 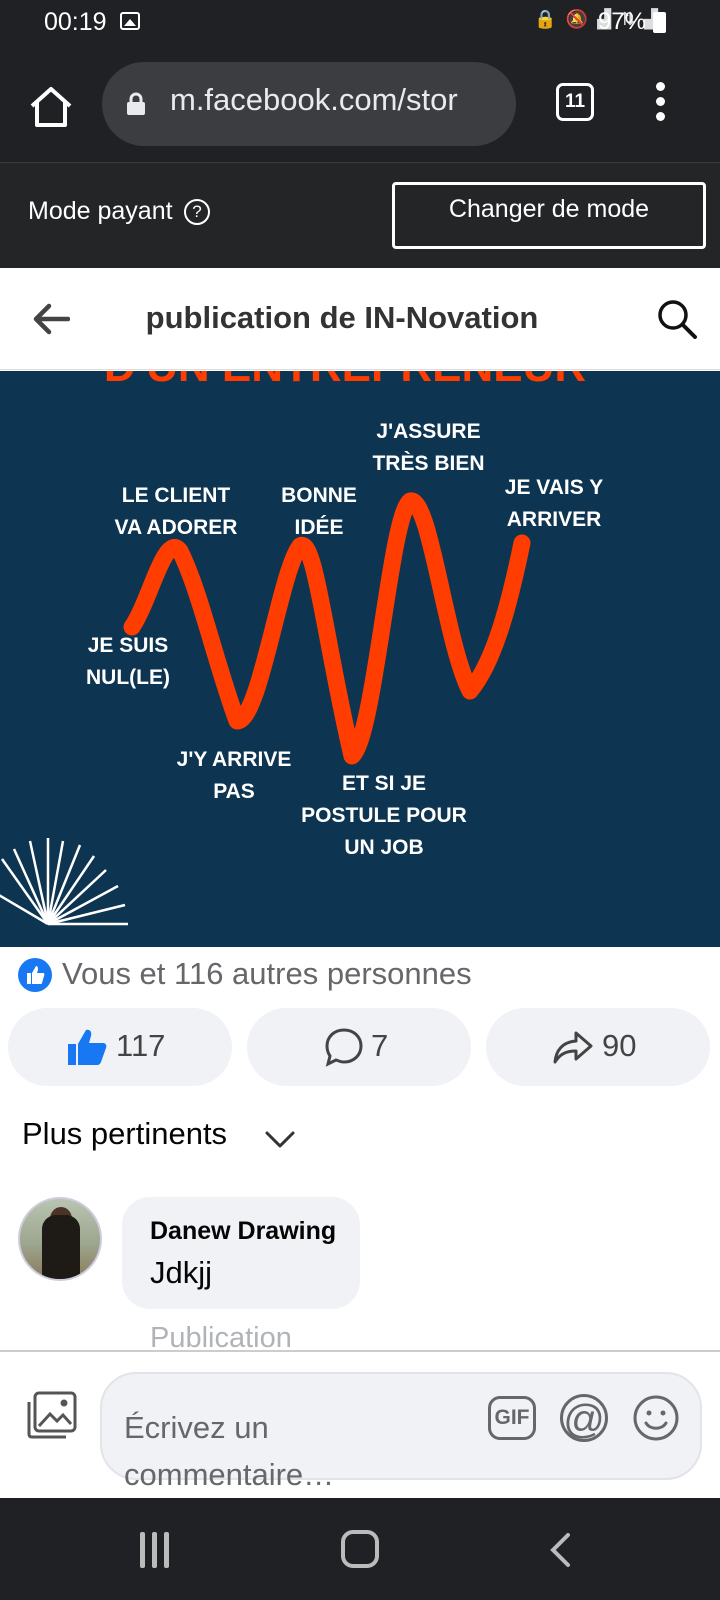 What do you see at coordinates (124, 1134) in the screenshot?
I see `comment-sort-dropdown: Plus pertinents` at bounding box center [124, 1134].